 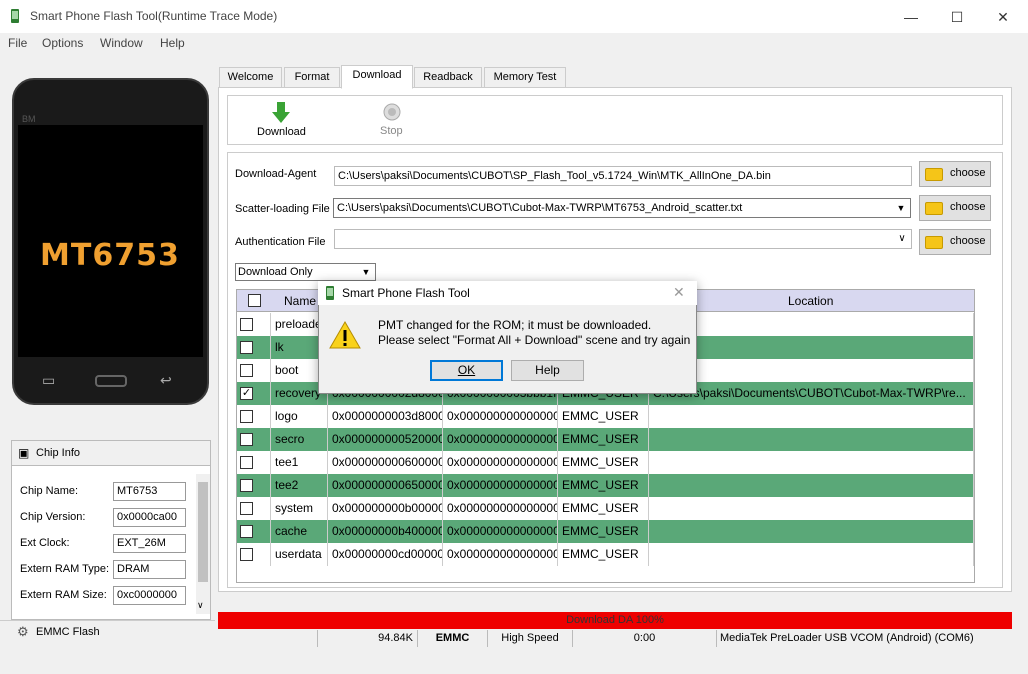 I want to click on choose-scatter-file-button: choose, so click(x=955, y=208).